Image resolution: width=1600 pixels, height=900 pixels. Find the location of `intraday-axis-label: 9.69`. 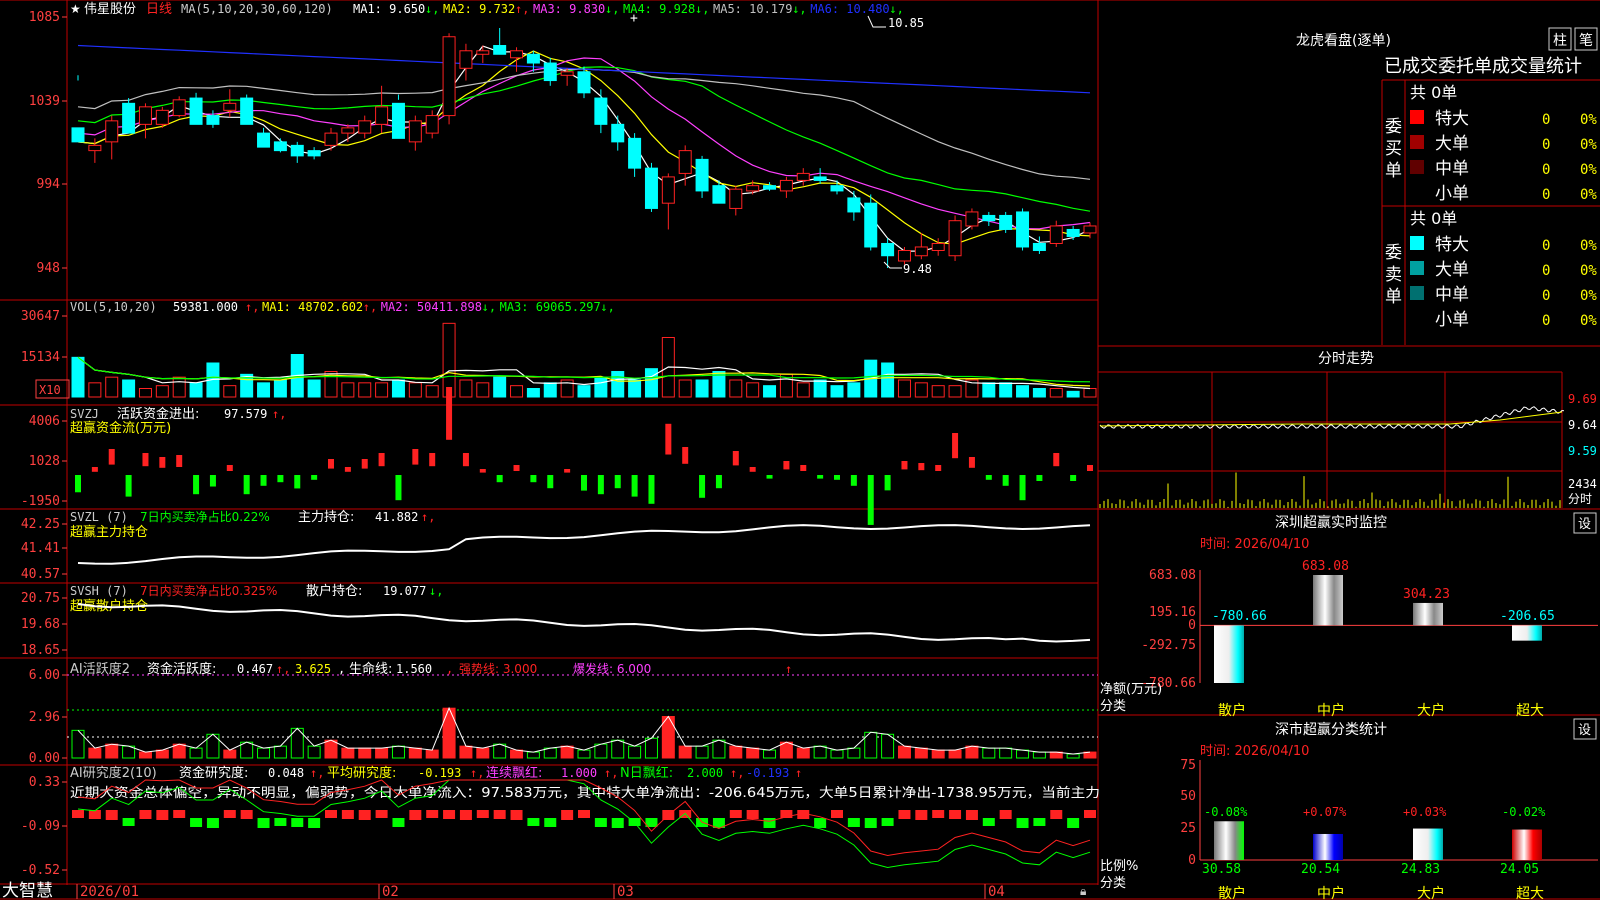

intraday-axis-label: 9.69 is located at coordinates (1582, 399).